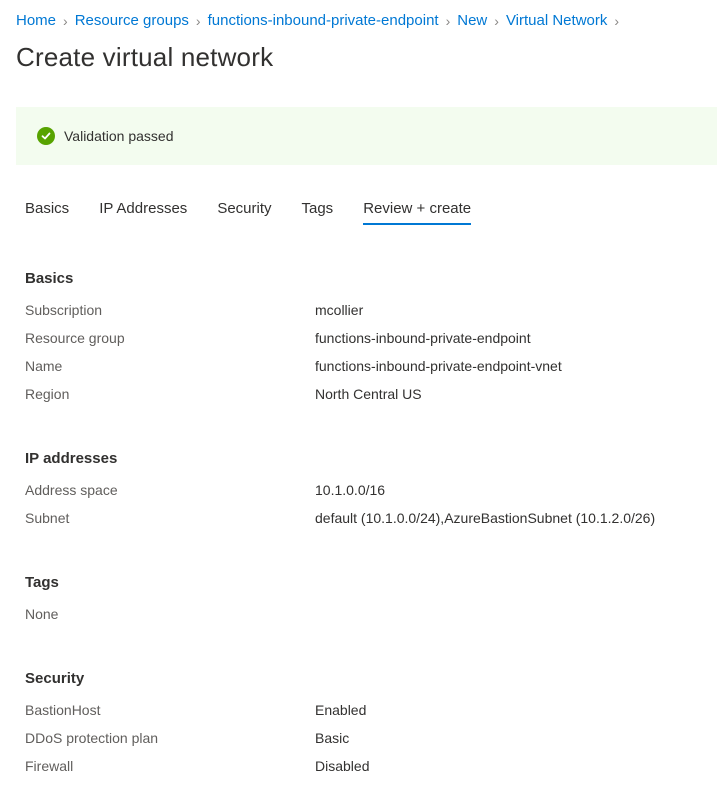 The image size is (717, 800). I want to click on breadcrumb-new: New, so click(472, 20).